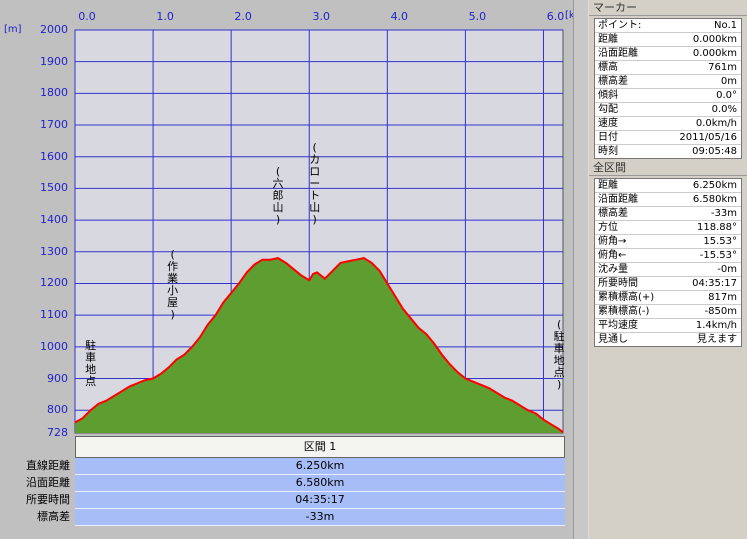 Image resolution: width=747 pixels, height=539 pixels. Describe the element at coordinates (581, 269) in the screenshot. I see `splitter` at that location.